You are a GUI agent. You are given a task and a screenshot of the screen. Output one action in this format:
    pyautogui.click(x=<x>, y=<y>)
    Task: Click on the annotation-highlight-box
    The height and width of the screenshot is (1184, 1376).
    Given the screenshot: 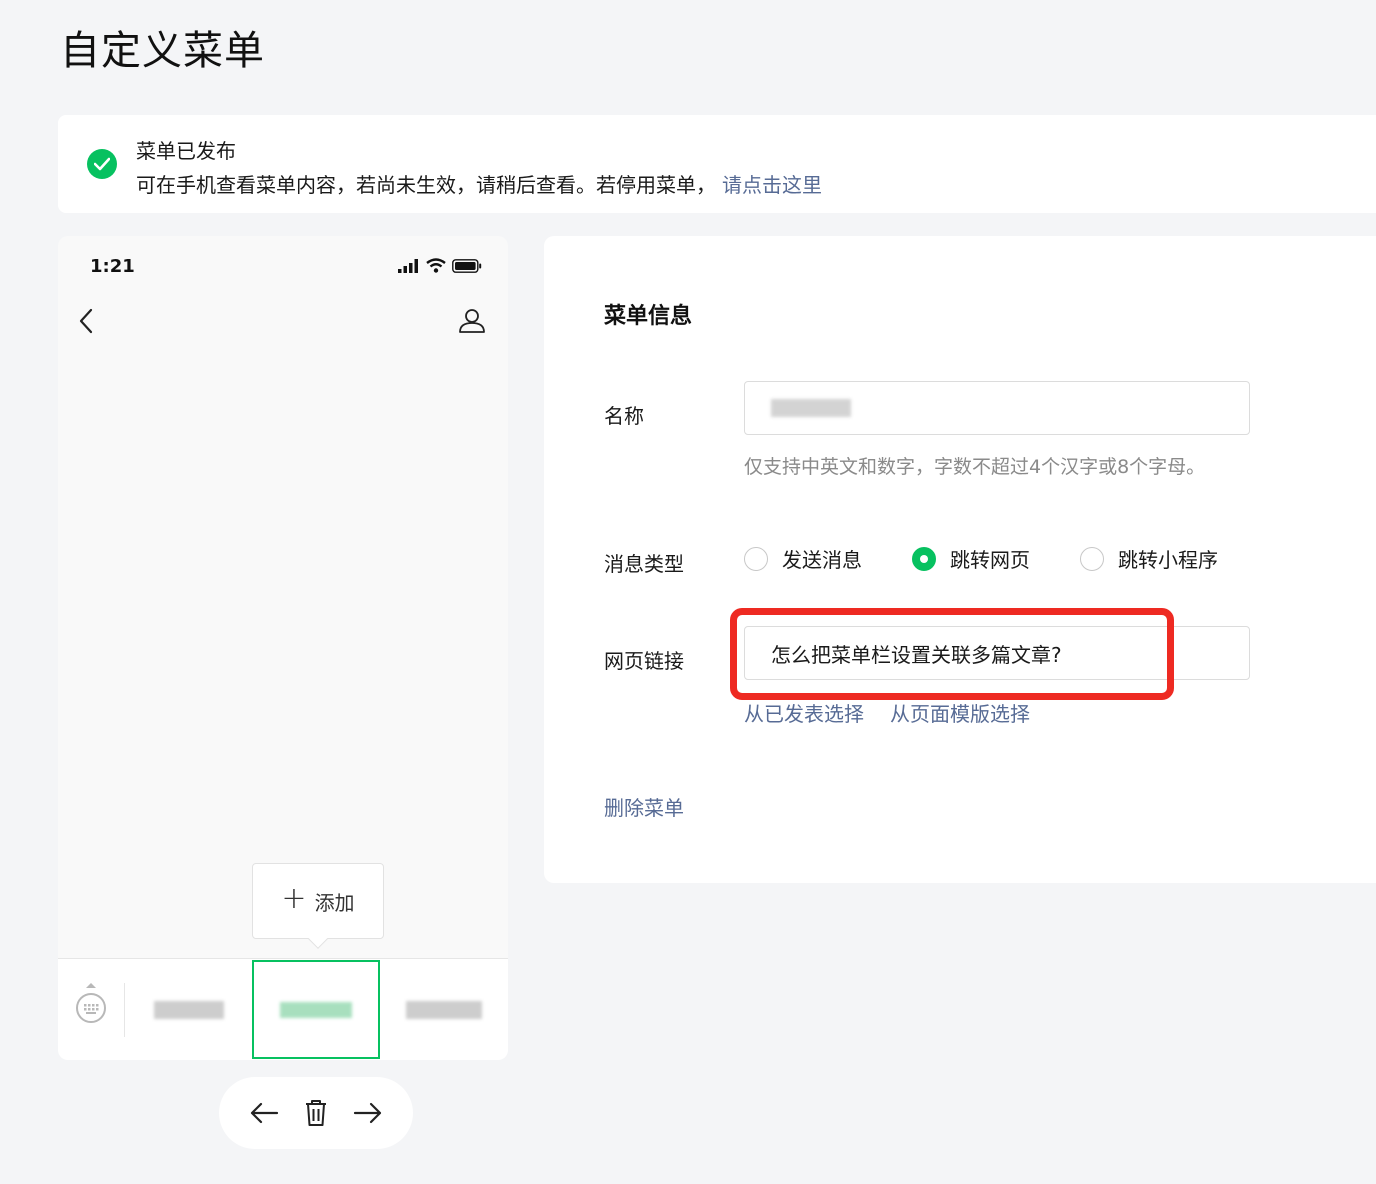 What is the action you would take?
    pyautogui.click(x=952, y=654)
    